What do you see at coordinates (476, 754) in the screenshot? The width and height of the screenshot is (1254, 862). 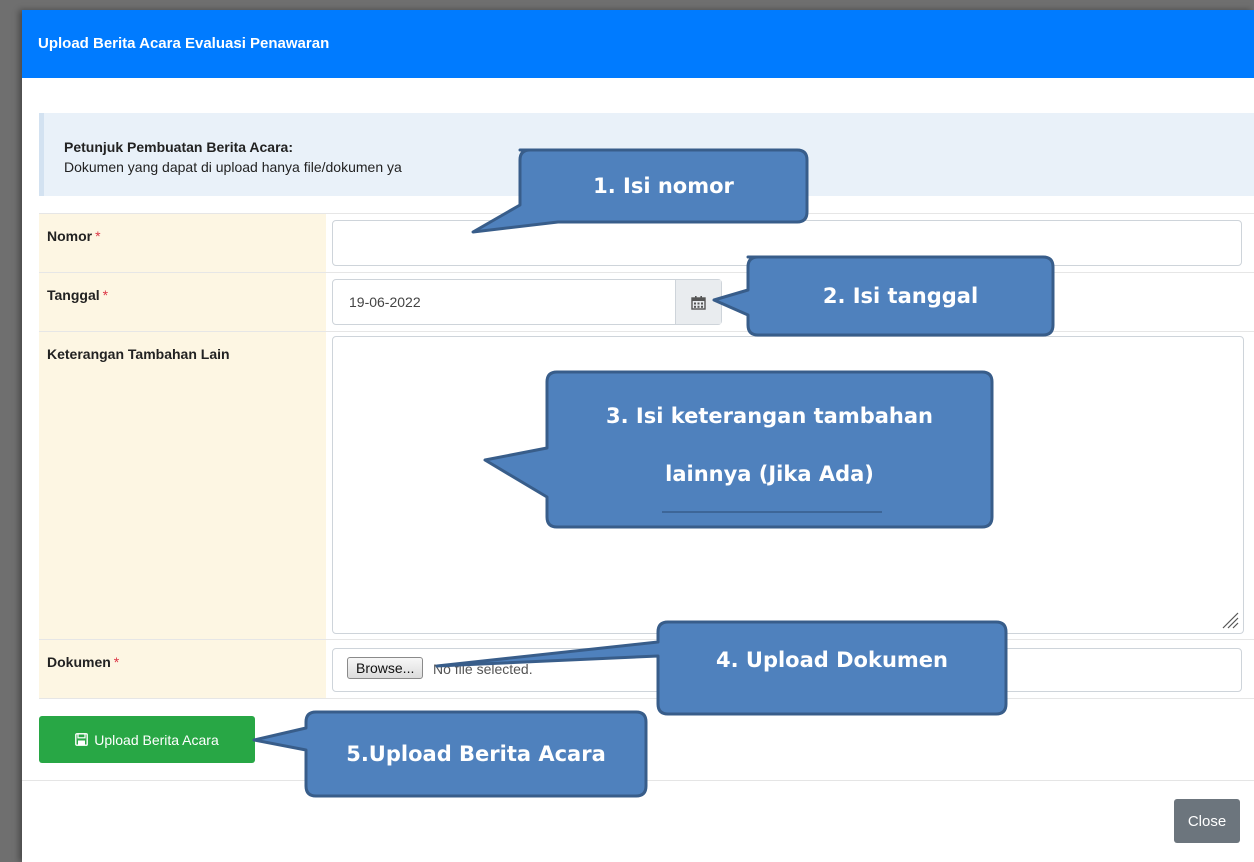 I see `callout-upload-text: 5.Upload Berita Acara` at bounding box center [476, 754].